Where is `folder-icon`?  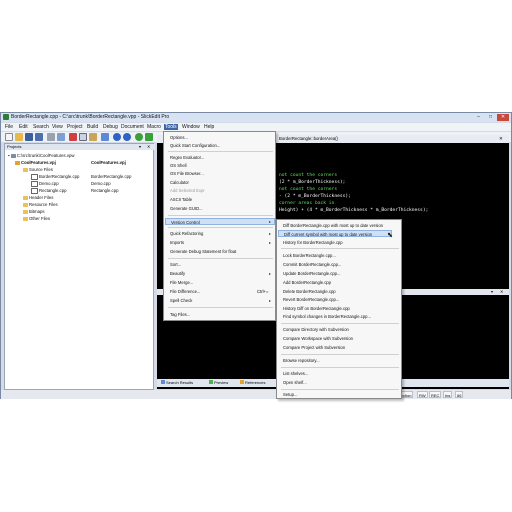 folder-icon is located at coordinates (25, 169).